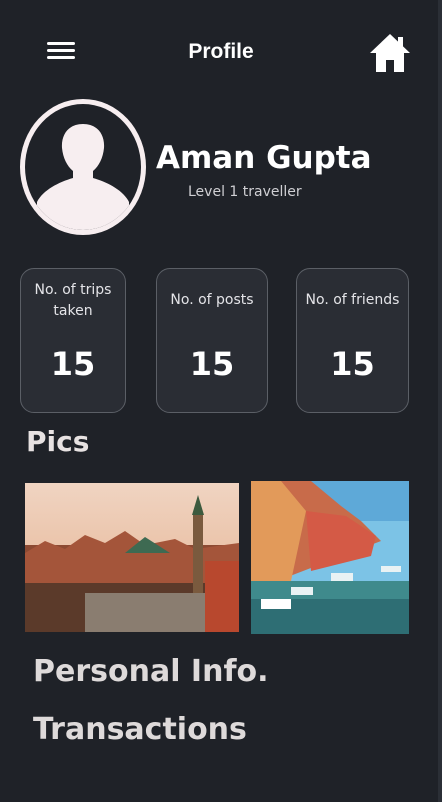 This screenshot has width=442, height=802. What do you see at coordinates (264, 158) in the screenshot?
I see `user-name: Aman Gupta` at bounding box center [264, 158].